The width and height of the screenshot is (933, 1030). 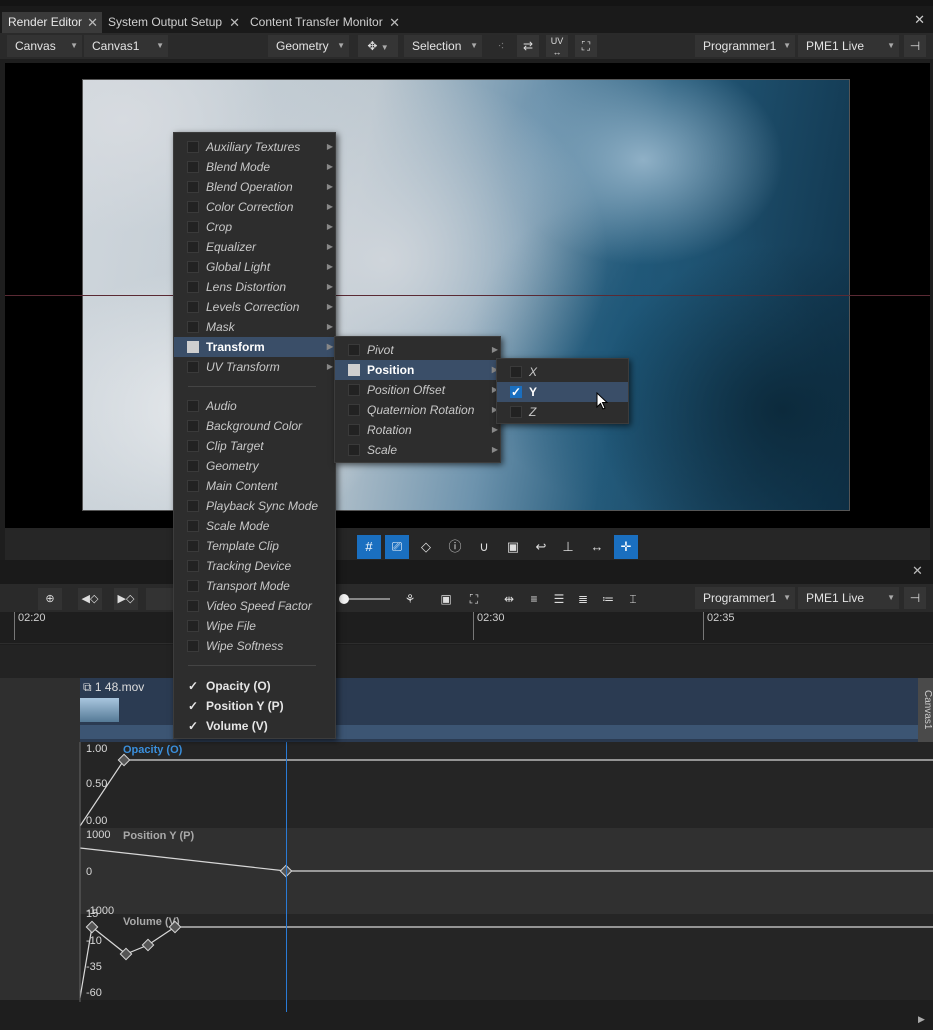 What do you see at coordinates (254, 147) in the screenshot?
I see `menu-item: Auxiliary Textures ▶` at bounding box center [254, 147].